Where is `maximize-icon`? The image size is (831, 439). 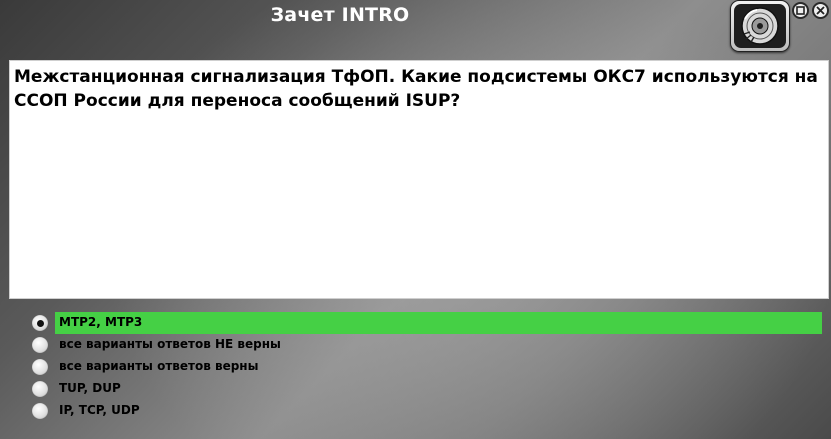
maximize-icon is located at coordinates (800, 10).